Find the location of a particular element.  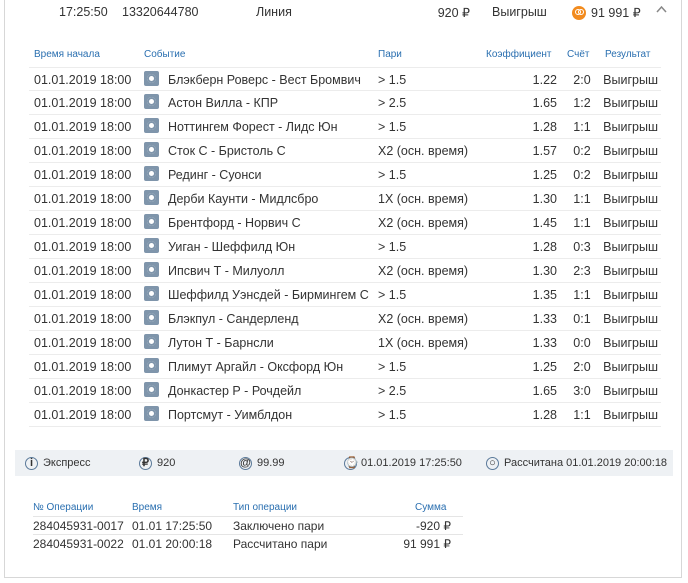

col-header-result: Результат is located at coordinates (627, 54).